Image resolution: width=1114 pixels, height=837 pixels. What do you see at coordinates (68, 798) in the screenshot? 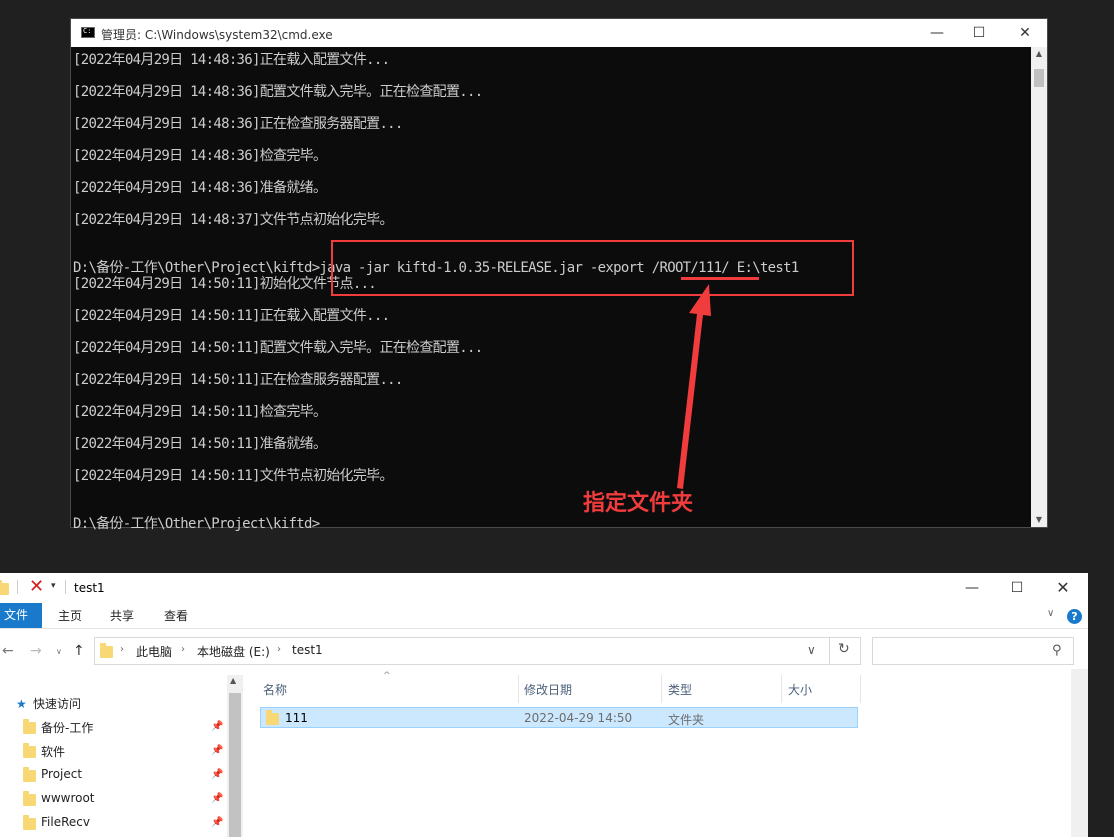
I see `nav-item: wwwroot` at bounding box center [68, 798].